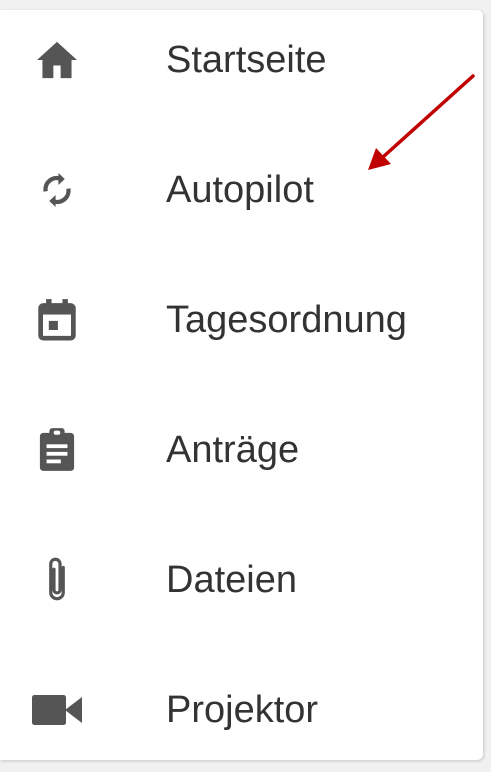  What do you see at coordinates (233, 450) in the screenshot?
I see `menu-item-label: Anträge` at bounding box center [233, 450].